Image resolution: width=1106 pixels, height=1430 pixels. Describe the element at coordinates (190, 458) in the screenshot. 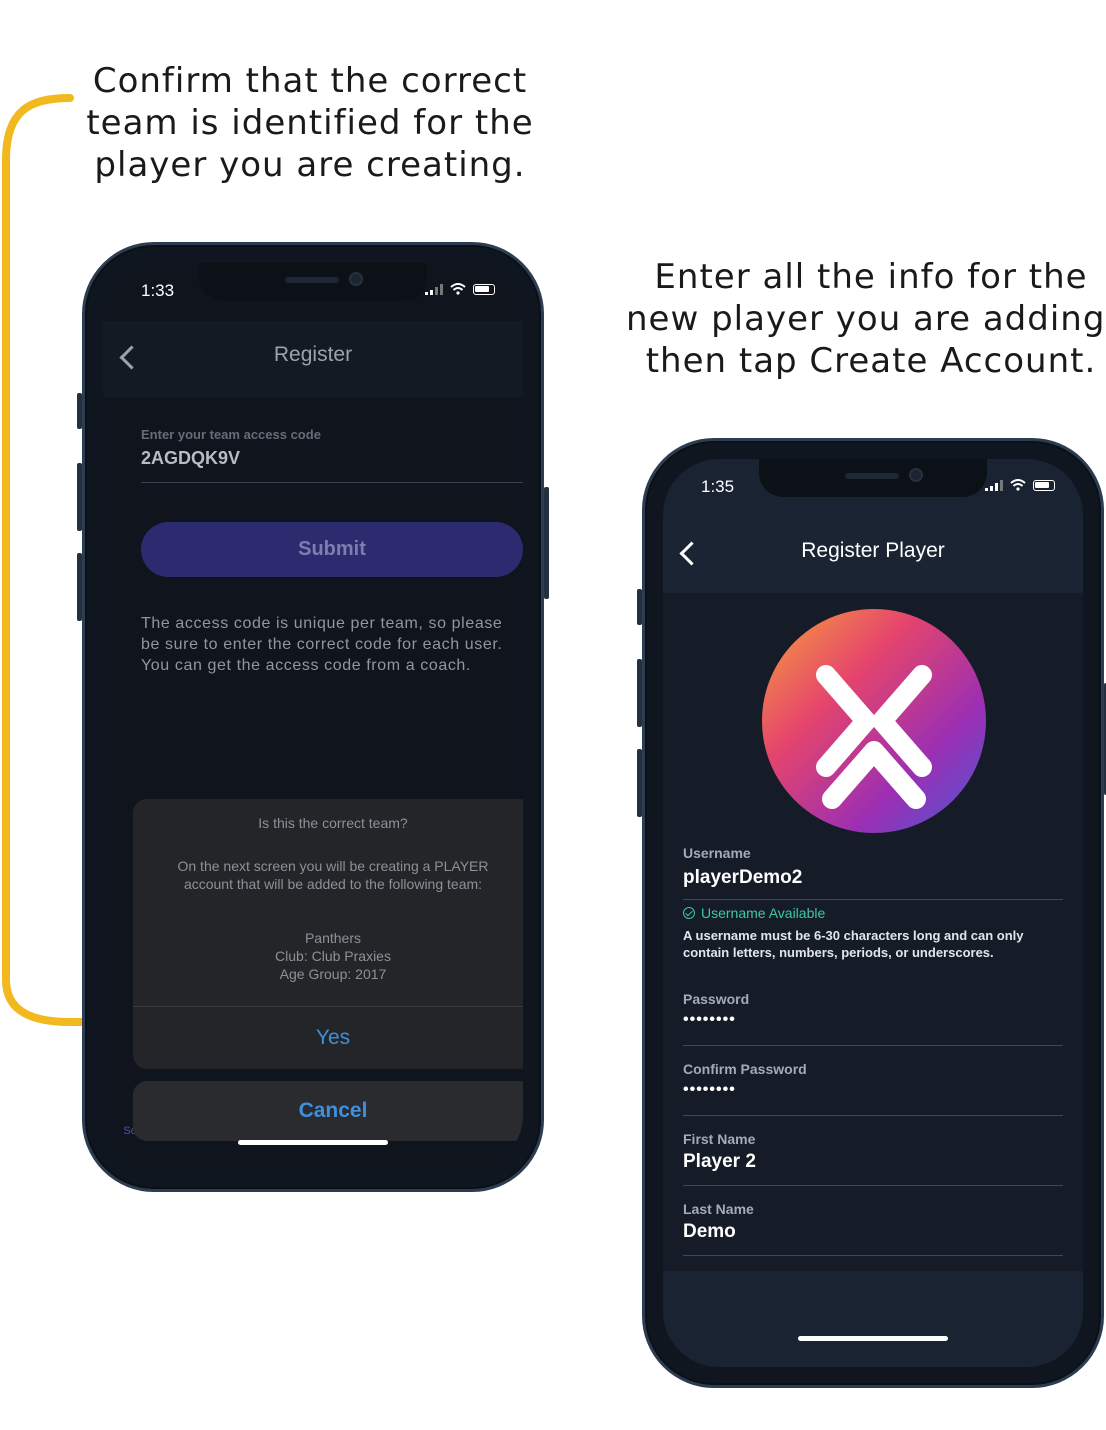

I see `access-code-input: 2AGDQK9V` at that location.